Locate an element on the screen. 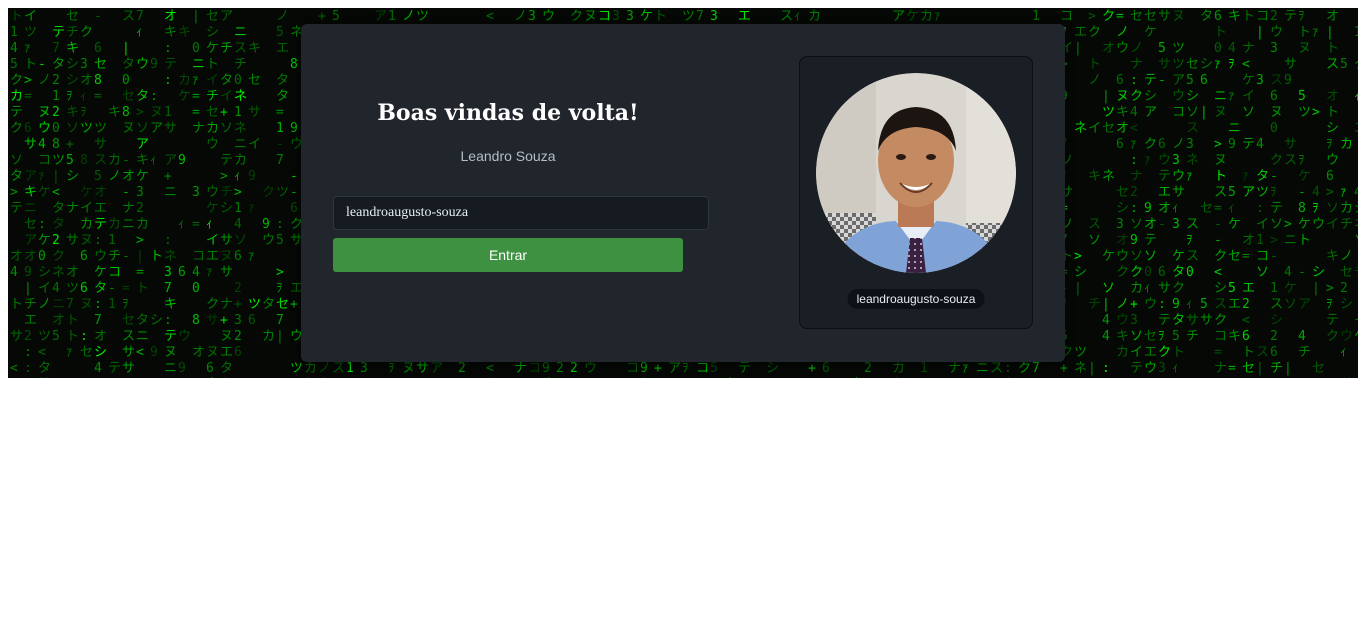 This screenshot has height=617, width=1366. profile-panel: leandroaugusto-souza is located at coordinates (916, 192).